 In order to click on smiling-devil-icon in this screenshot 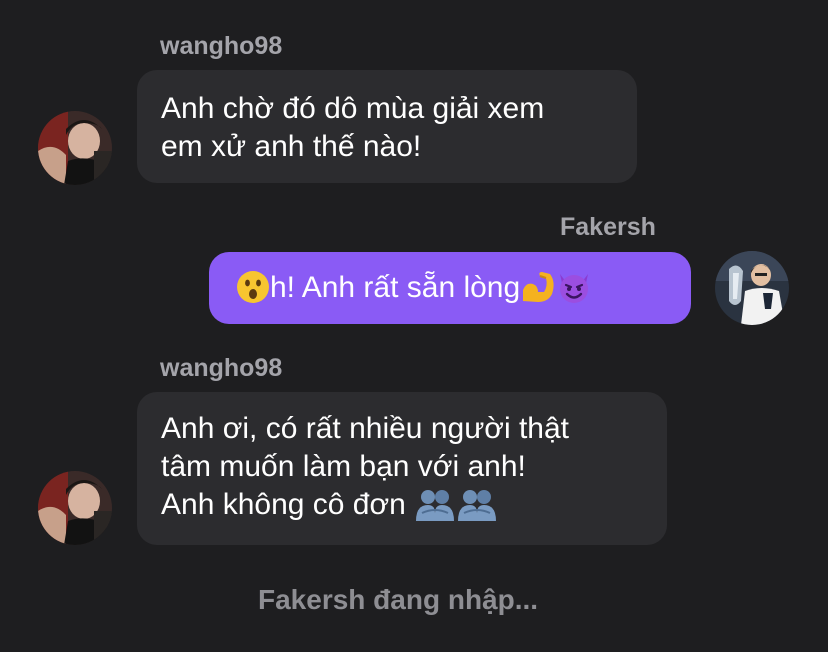, I will do `click(574, 292)`.